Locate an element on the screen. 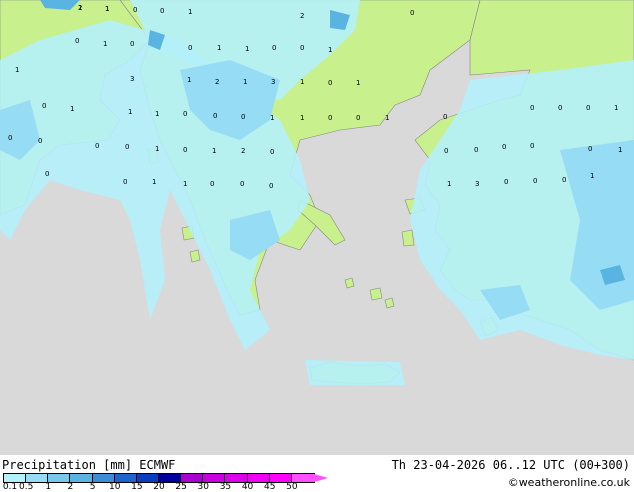 Image resolution: width=634 pixels, height=492 pixels. legend-tick-label: 40 is located at coordinates (247, 487).